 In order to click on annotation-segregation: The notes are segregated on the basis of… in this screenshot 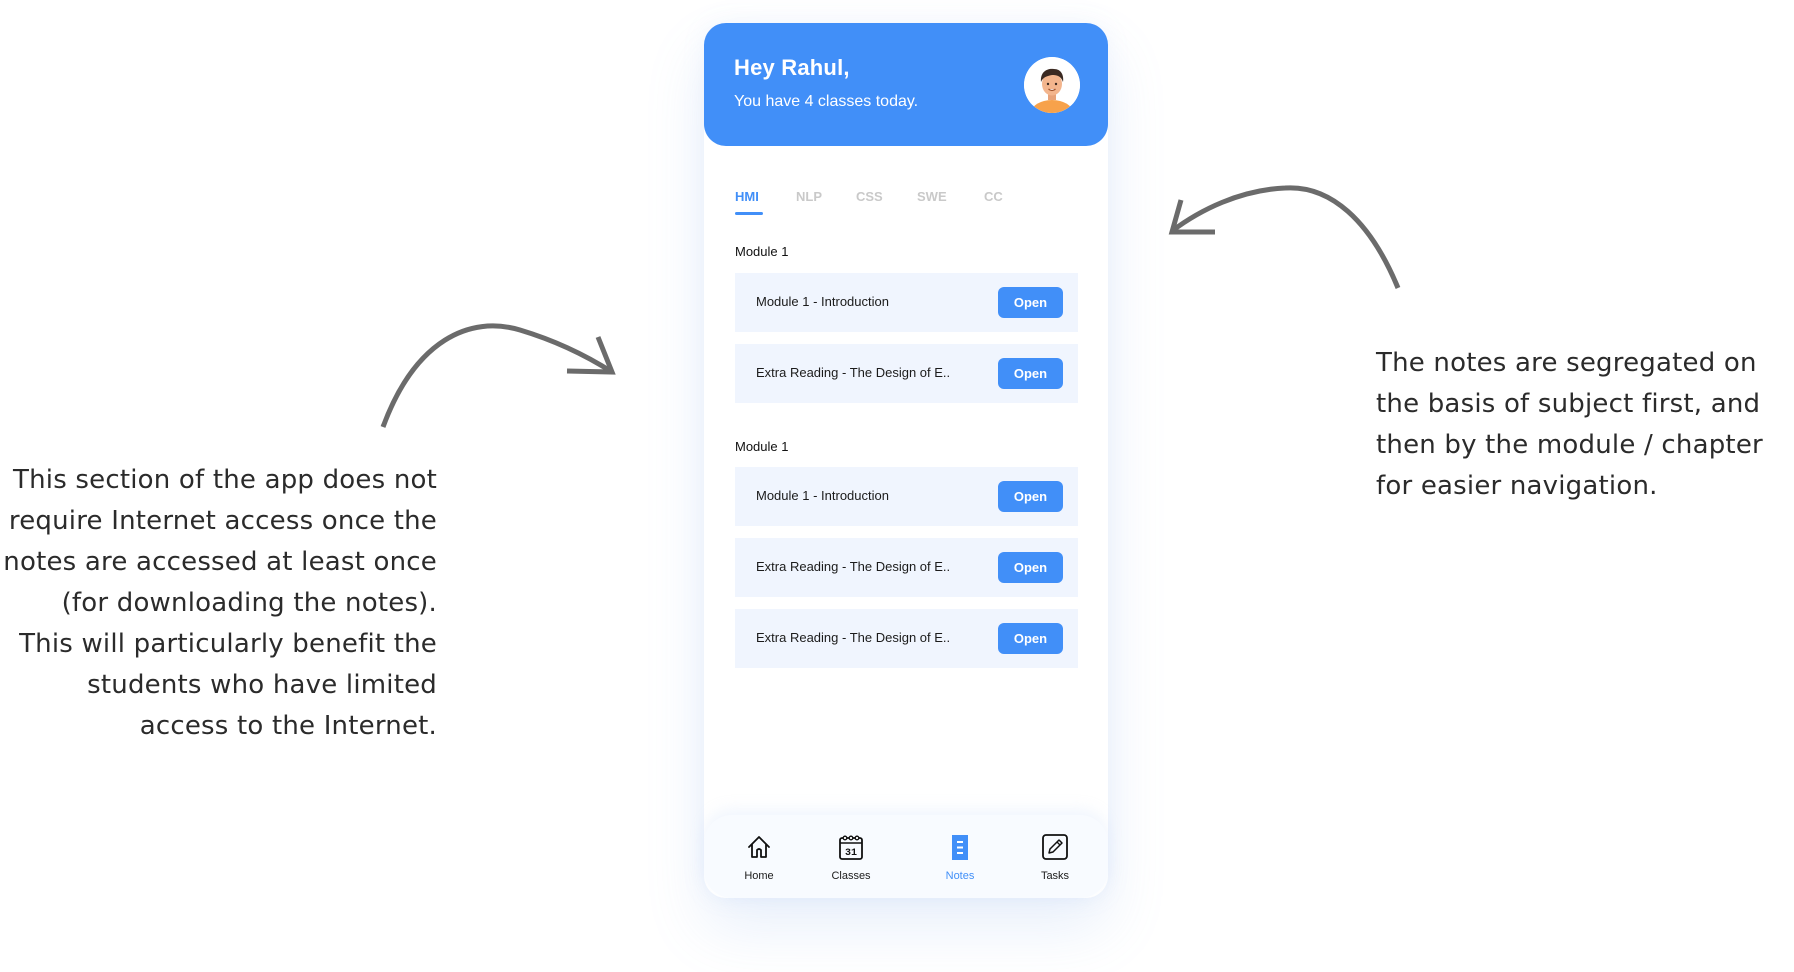, I will do `click(1585, 425)`.